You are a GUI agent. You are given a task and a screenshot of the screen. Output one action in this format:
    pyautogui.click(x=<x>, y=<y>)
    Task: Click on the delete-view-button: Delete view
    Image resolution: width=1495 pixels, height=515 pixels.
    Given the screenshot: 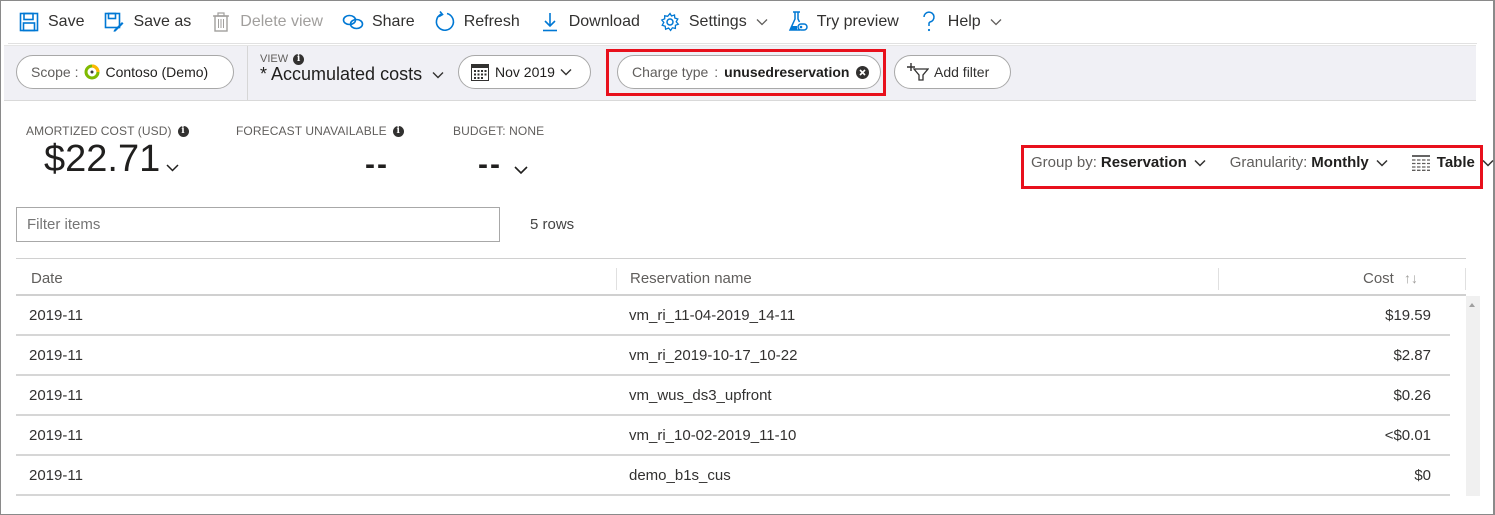 What is the action you would take?
    pyautogui.click(x=266, y=22)
    